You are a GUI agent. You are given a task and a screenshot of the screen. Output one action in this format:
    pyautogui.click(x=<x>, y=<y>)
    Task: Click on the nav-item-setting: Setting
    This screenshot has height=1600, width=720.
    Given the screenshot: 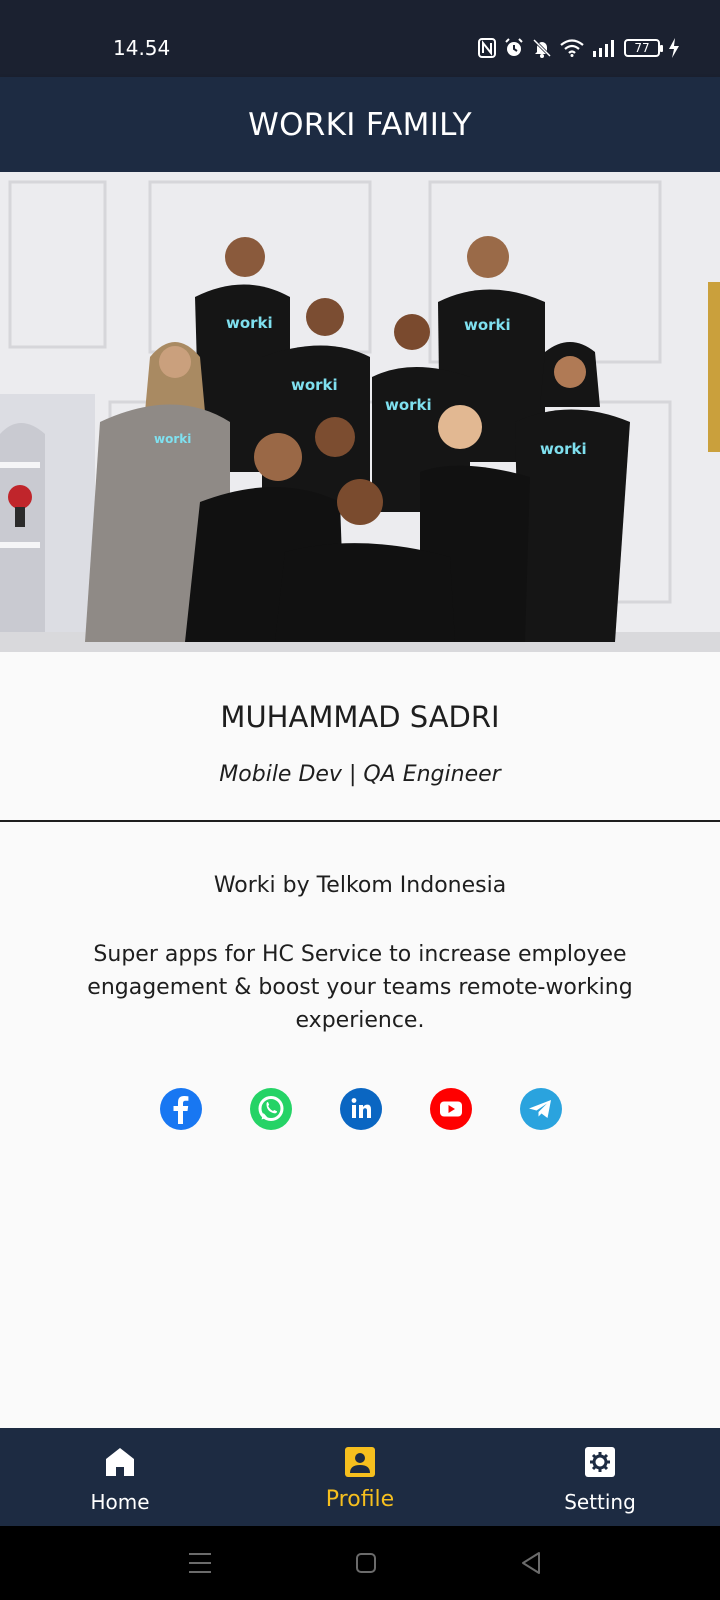 What is the action you would take?
    pyautogui.click(x=600, y=1477)
    